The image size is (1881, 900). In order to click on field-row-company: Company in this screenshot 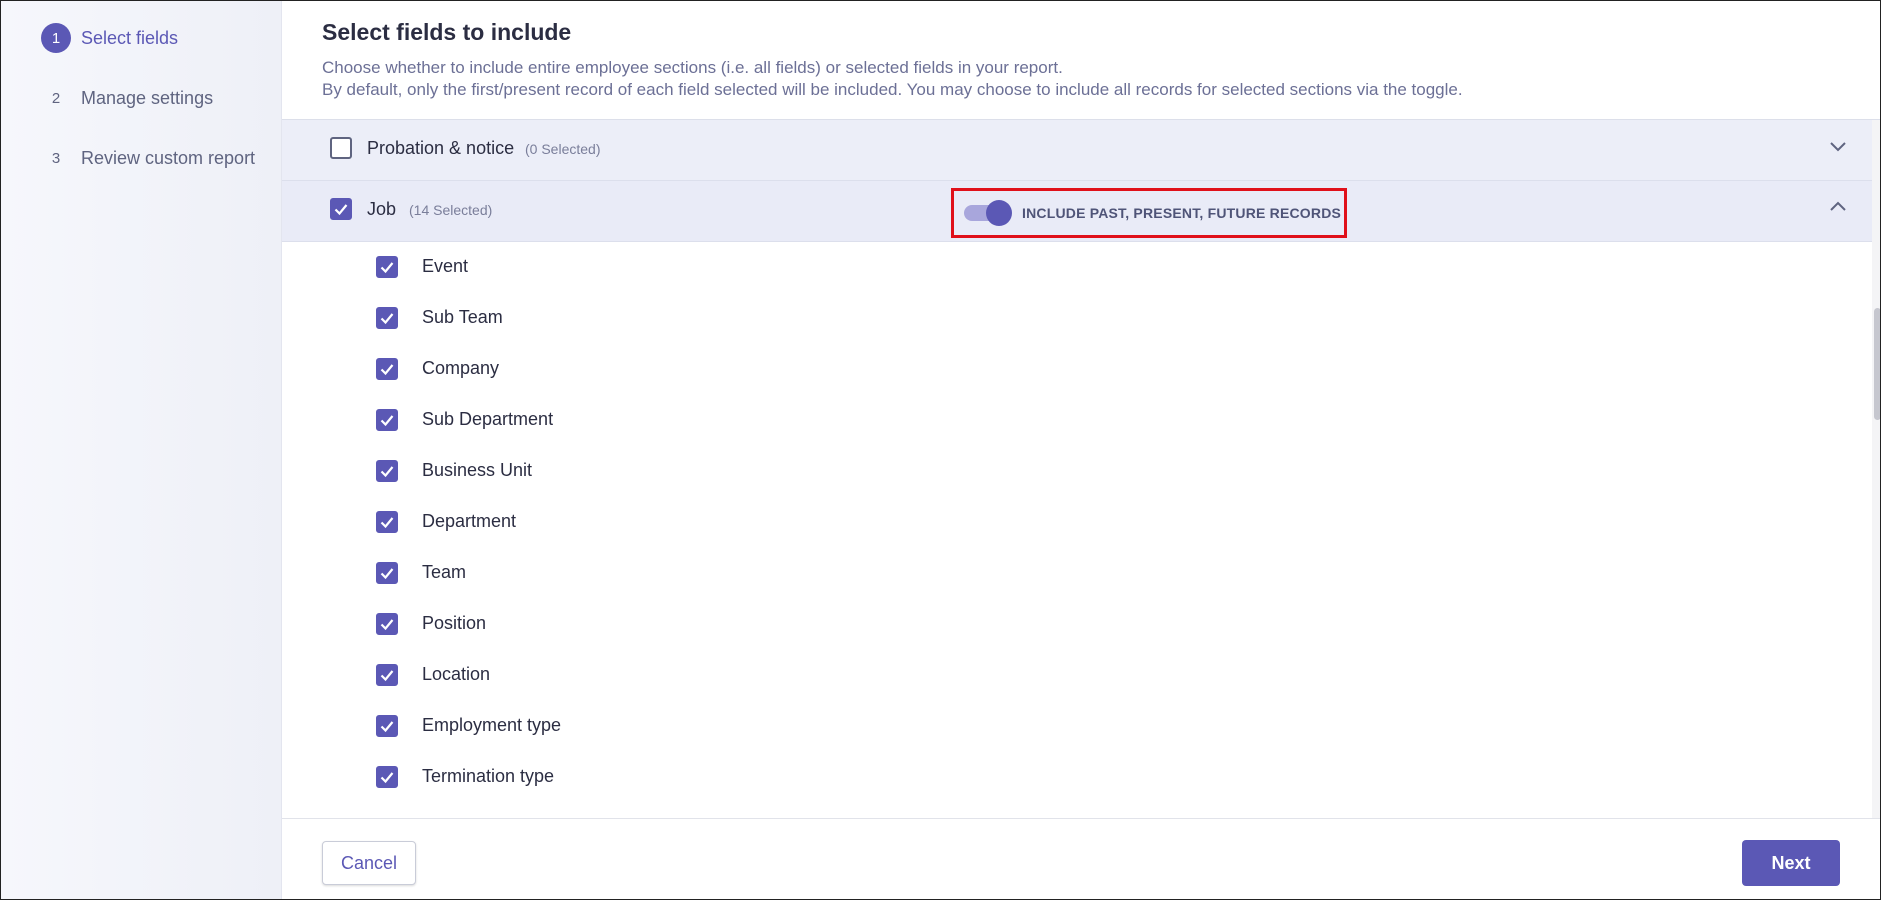, I will do `click(1081, 369)`.